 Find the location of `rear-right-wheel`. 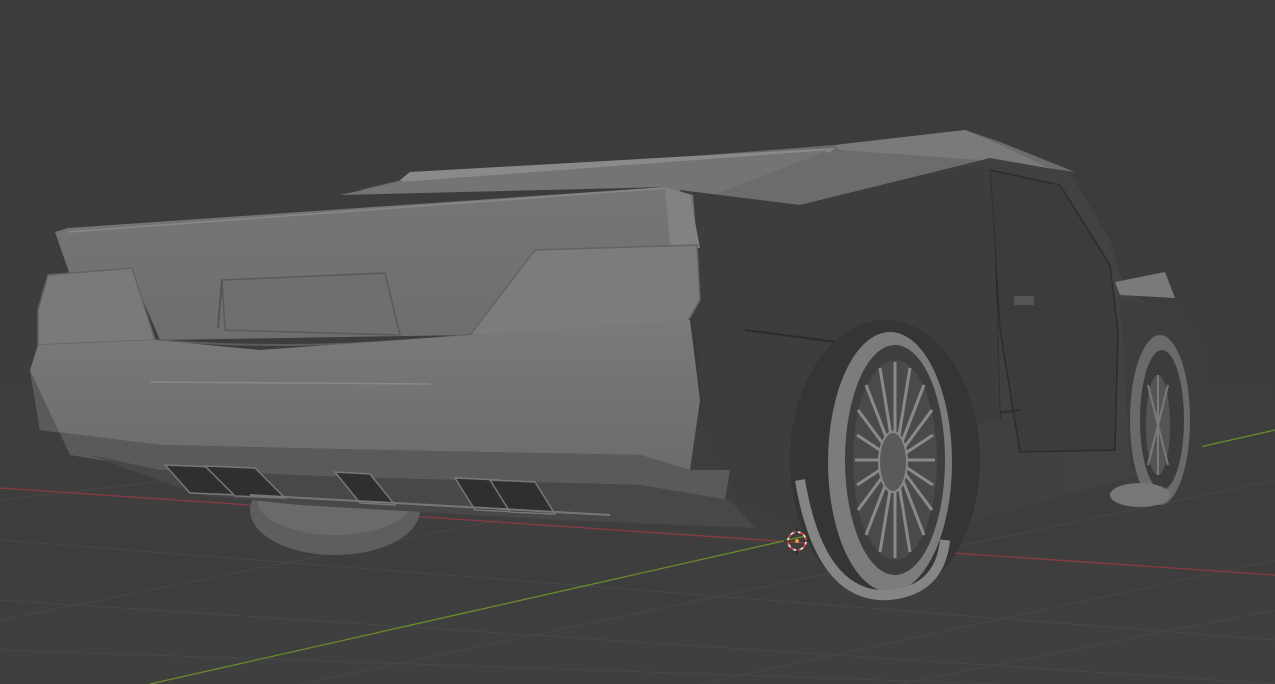

rear-right-wheel is located at coordinates (885, 460).